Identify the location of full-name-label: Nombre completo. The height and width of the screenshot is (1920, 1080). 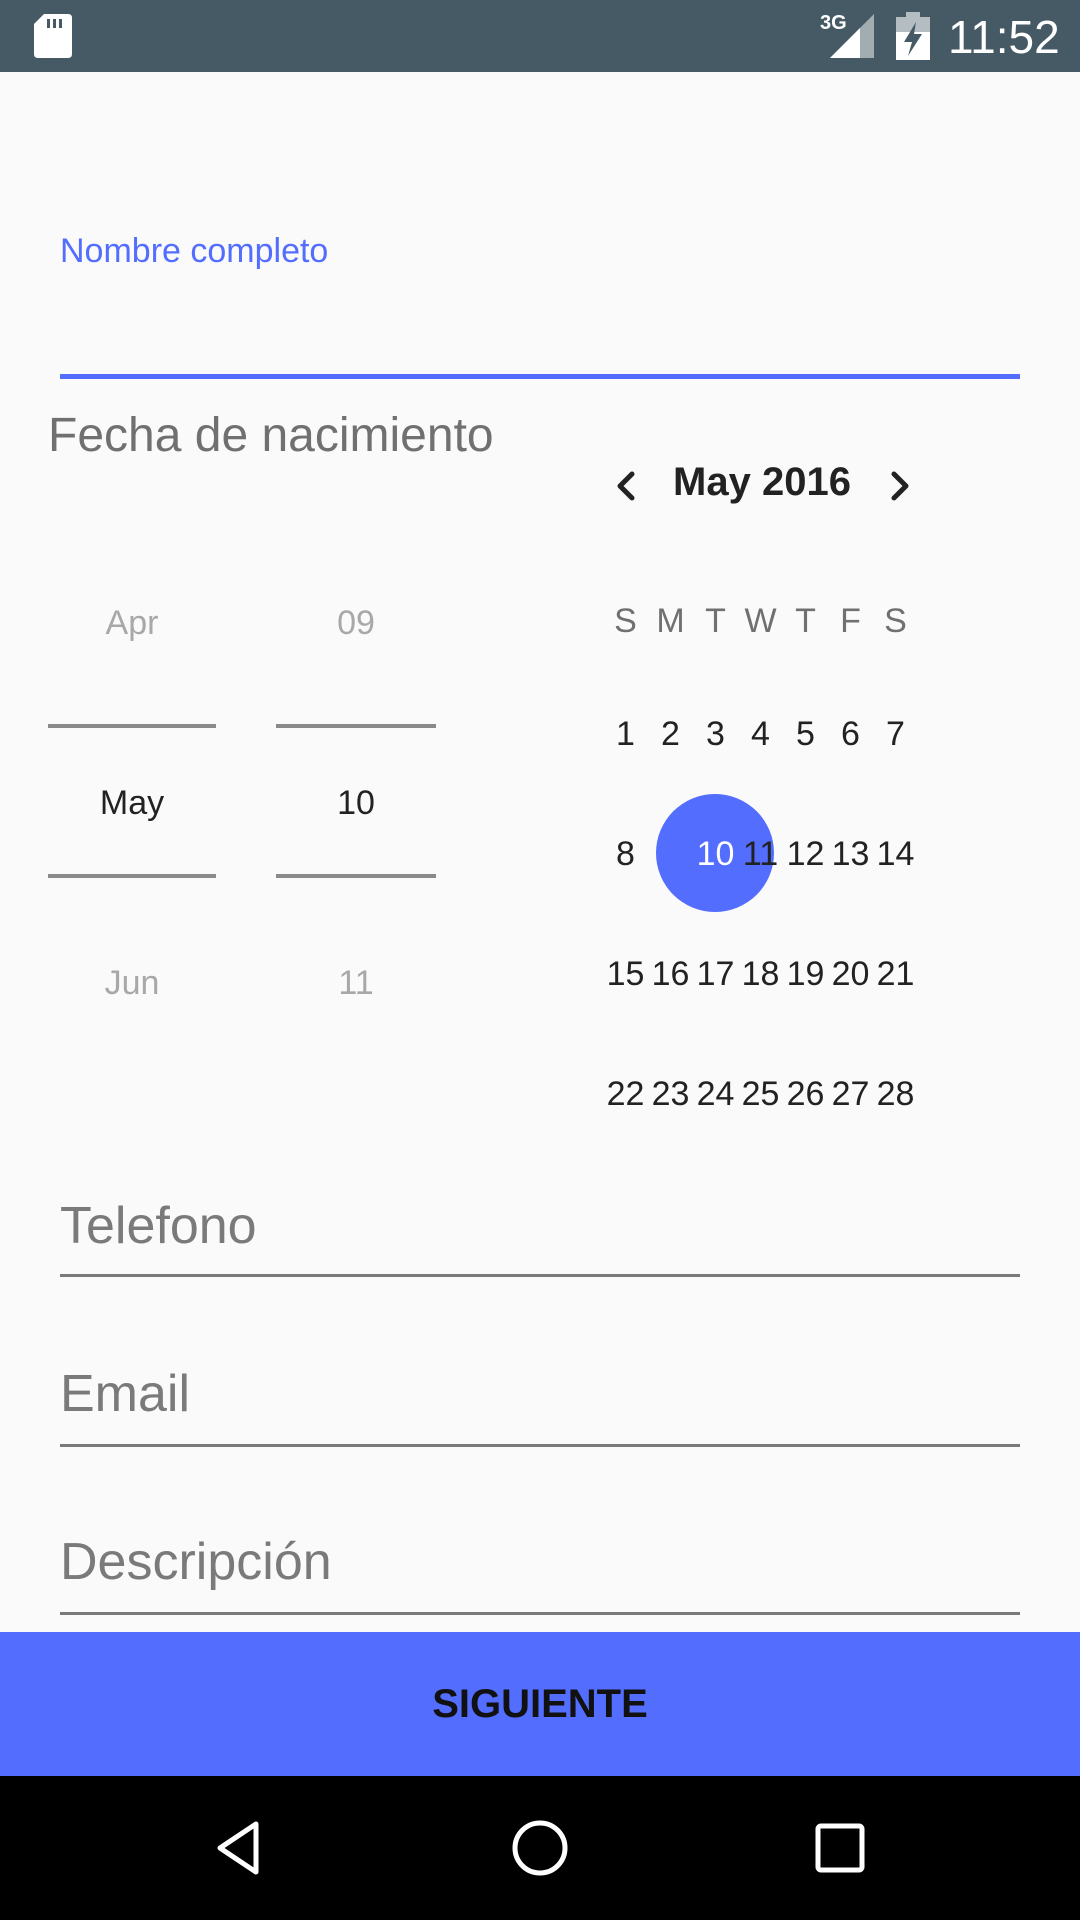
(194, 251).